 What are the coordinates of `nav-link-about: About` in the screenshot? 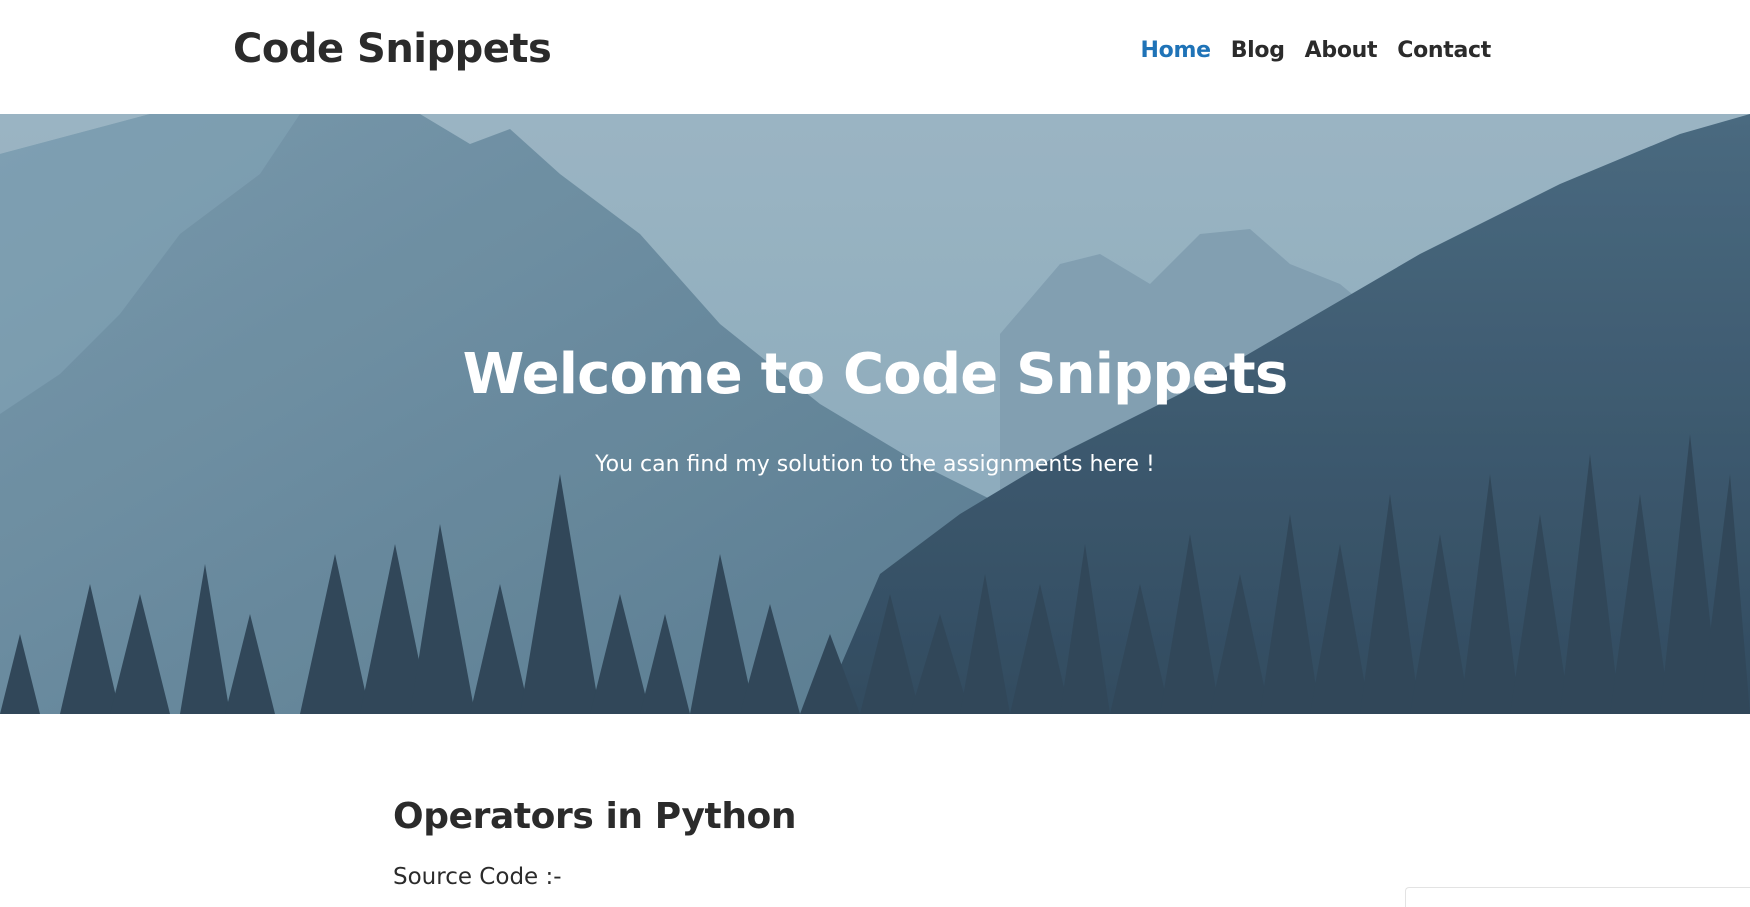 It's located at (1341, 50).